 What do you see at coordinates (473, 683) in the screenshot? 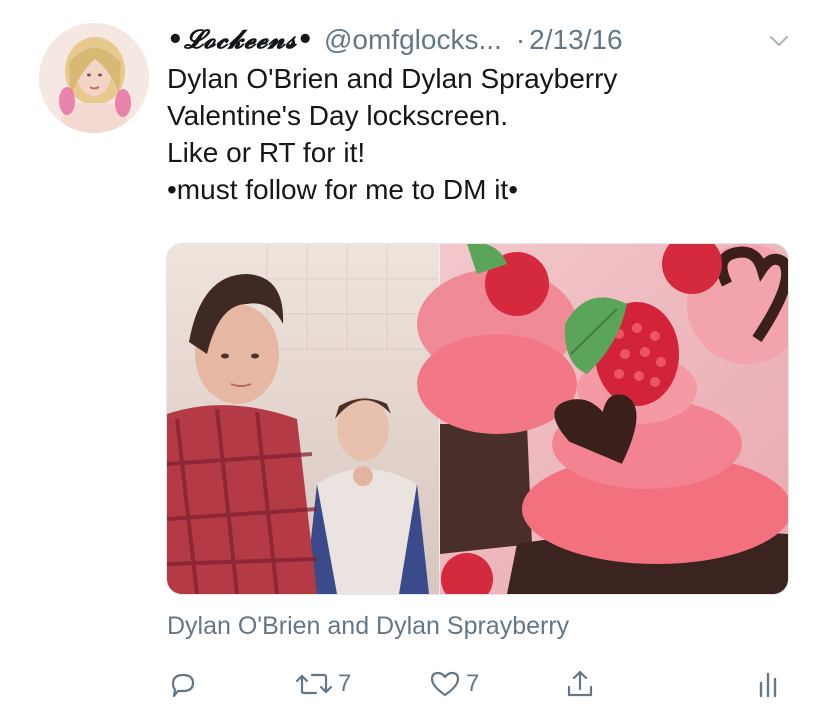
I see `like-count: 7` at bounding box center [473, 683].